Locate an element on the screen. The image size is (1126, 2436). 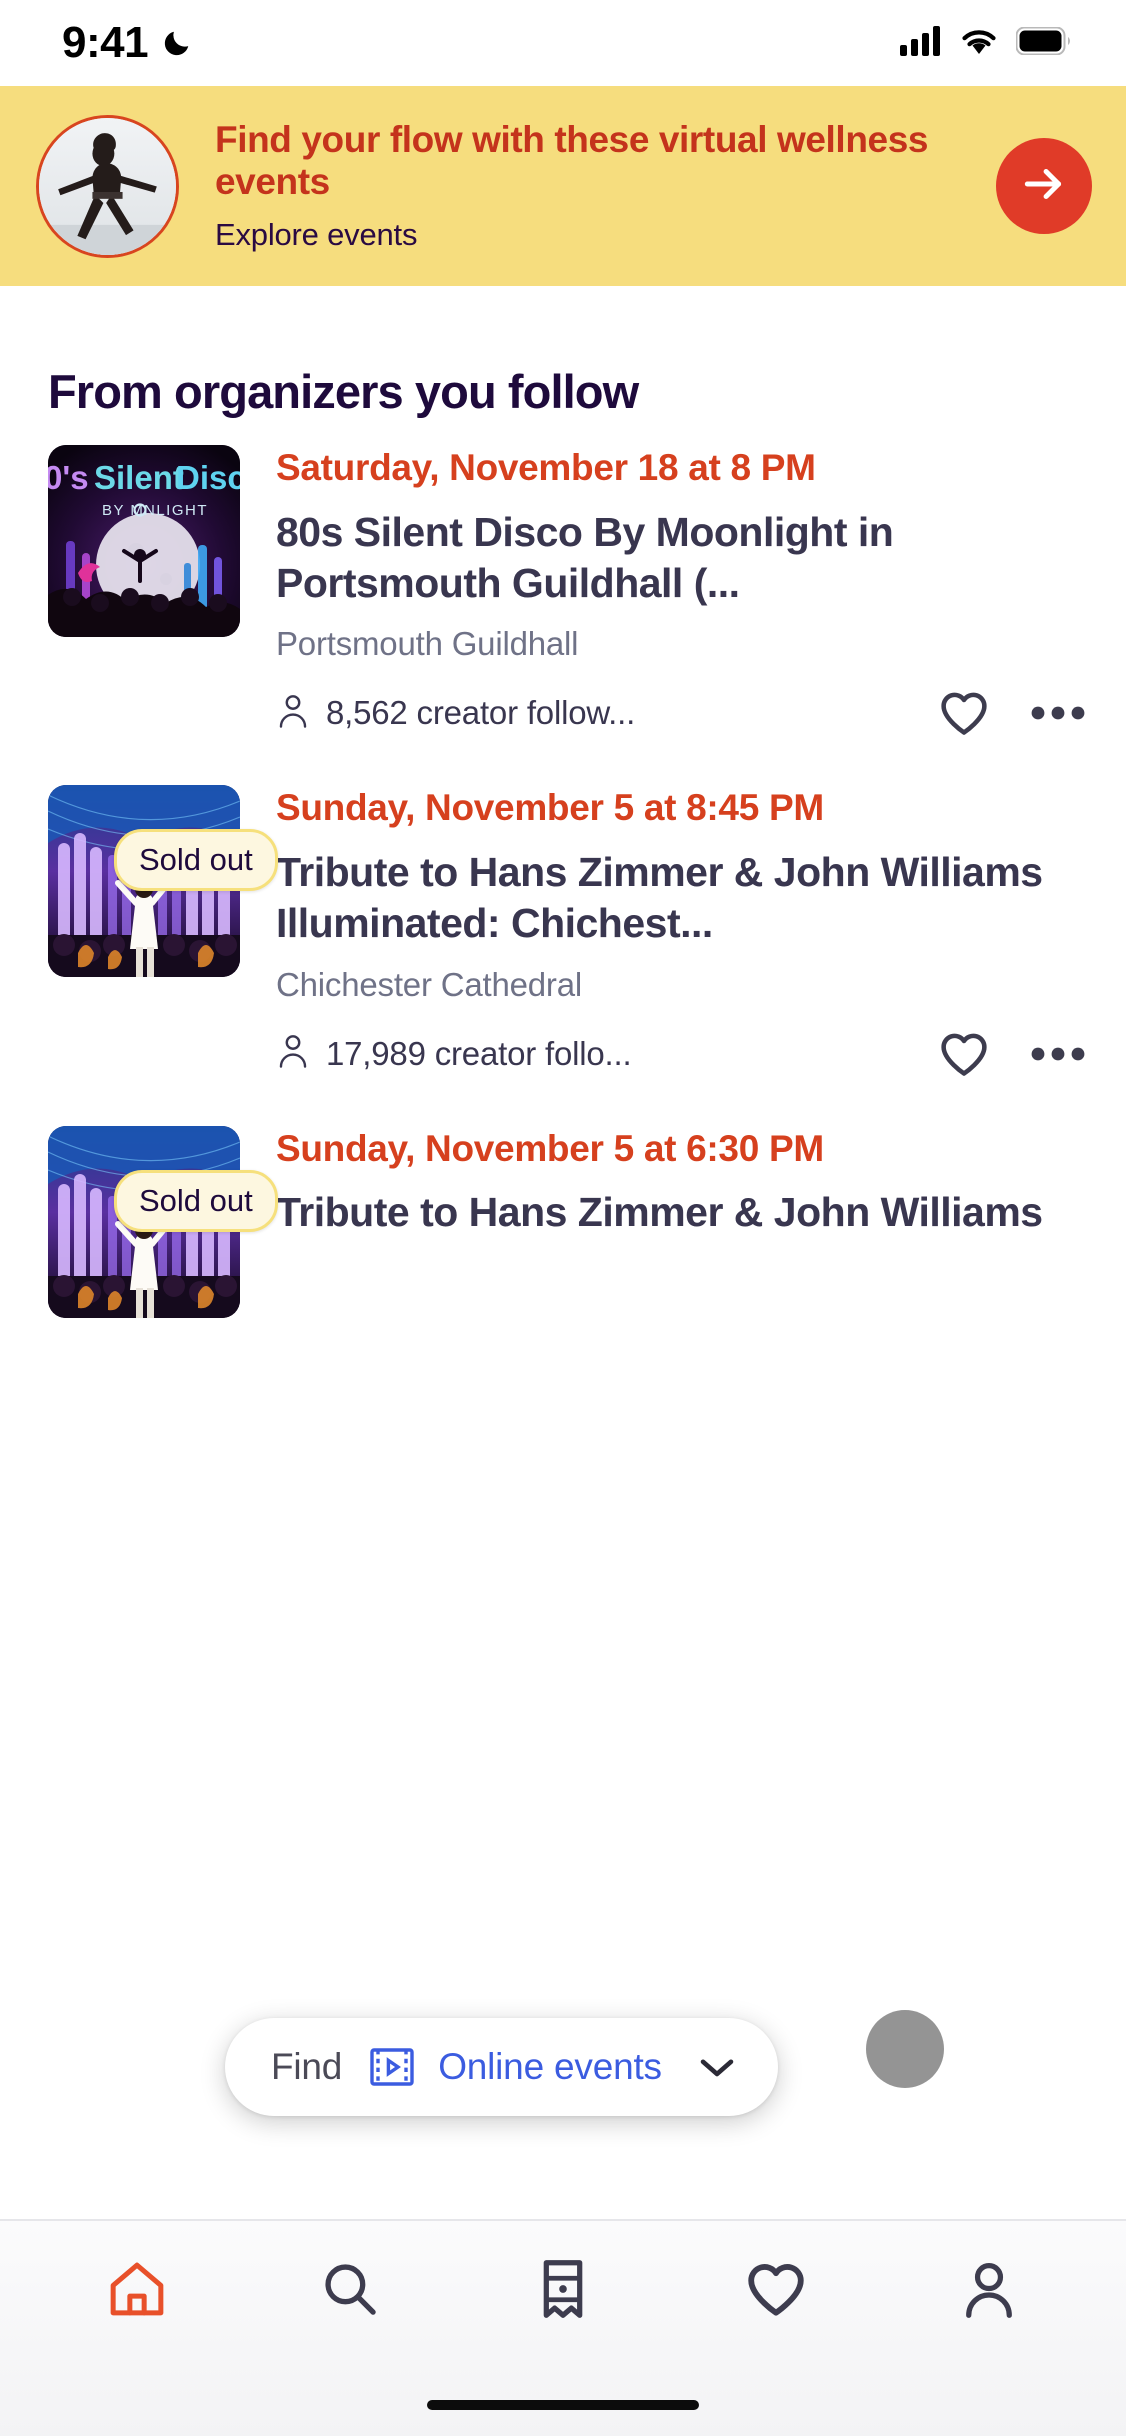
status-bar-left: 9:41 is located at coordinates (127, 43).